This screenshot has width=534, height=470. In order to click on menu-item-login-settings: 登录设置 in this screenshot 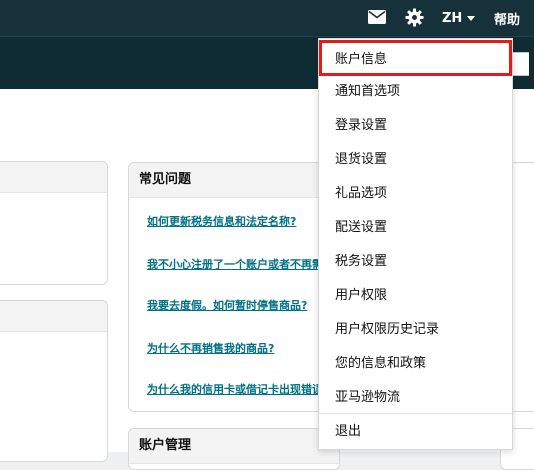, I will do `click(415, 126)`.